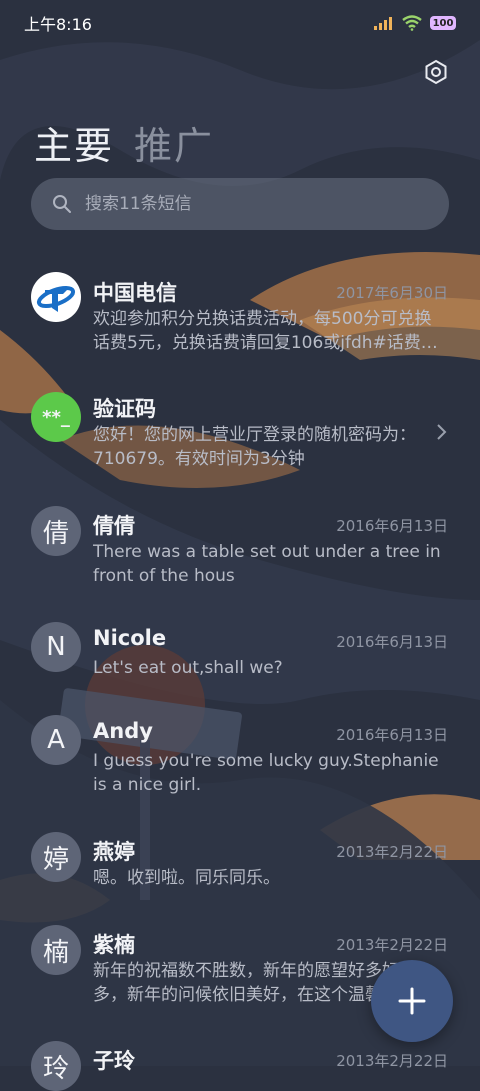 The image size is (480, 1091). What do you see at coordinates (240, 866) in the screenshot?
I see `conversation-item: 婷 燕婷 2013年2月22日 嗯。收到啦。同乐同乐。` at bounding box center [240, 866].